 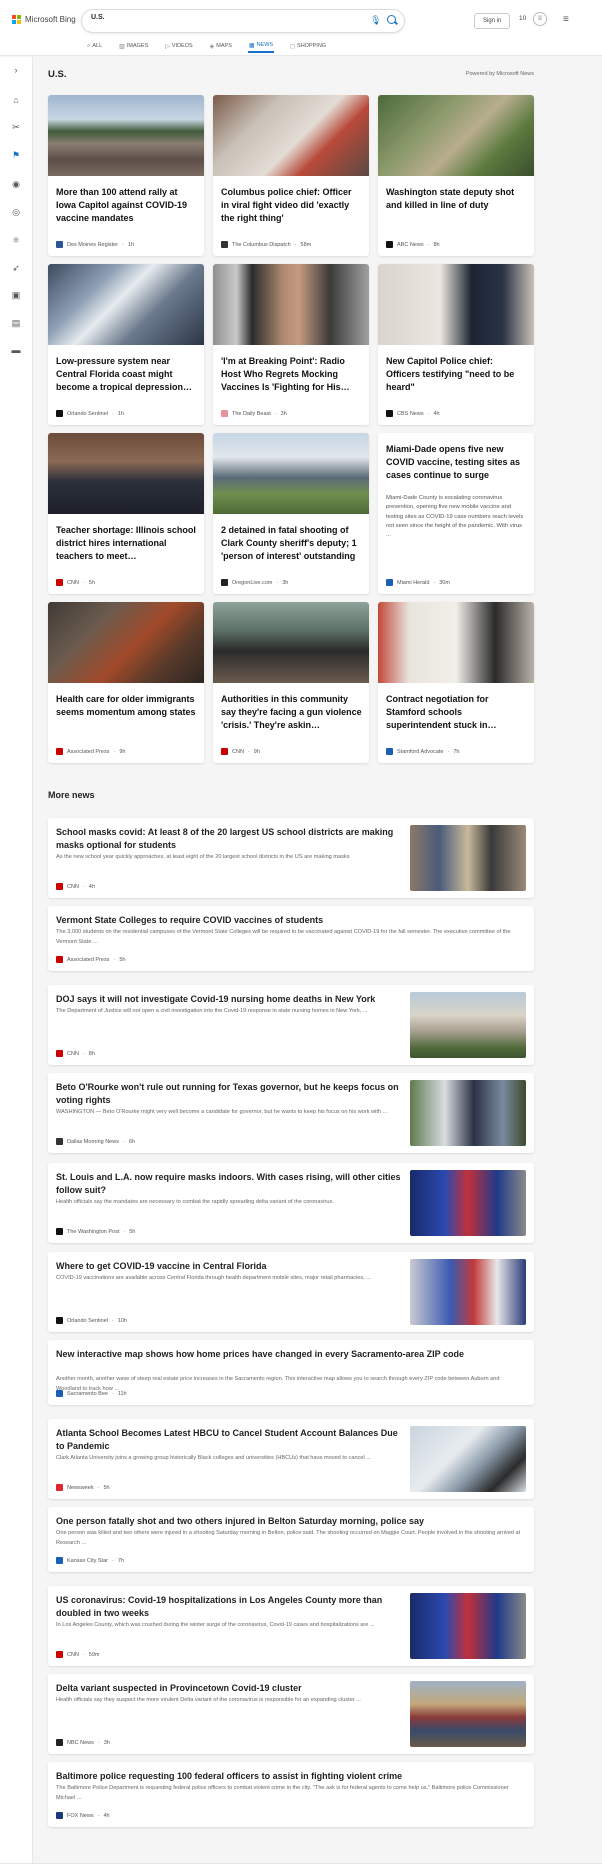 What do you see at coordinates (420, 752) in the screenshot?
I see `source-name: Stamford Advocate` at bounding box center [420, 752].